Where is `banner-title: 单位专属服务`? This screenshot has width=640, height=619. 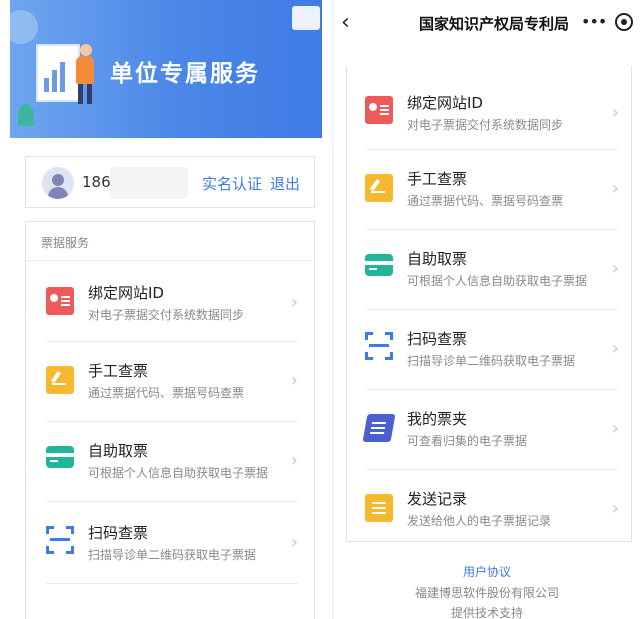 banner-title: 单位专属服务 is located at coordinates (185, 74).